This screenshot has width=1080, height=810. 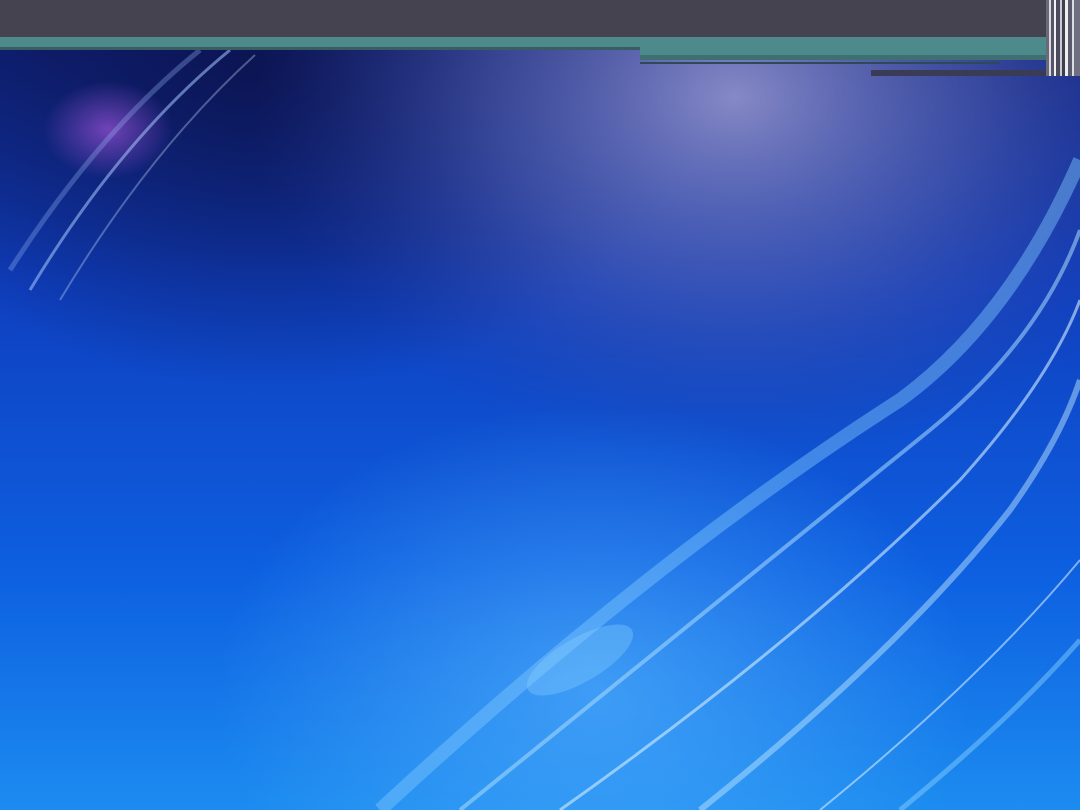 What do you see at coordinates (965, 73) in the screenshot?
I see `accent-short-bar-right` at bounding box center [965, 73].